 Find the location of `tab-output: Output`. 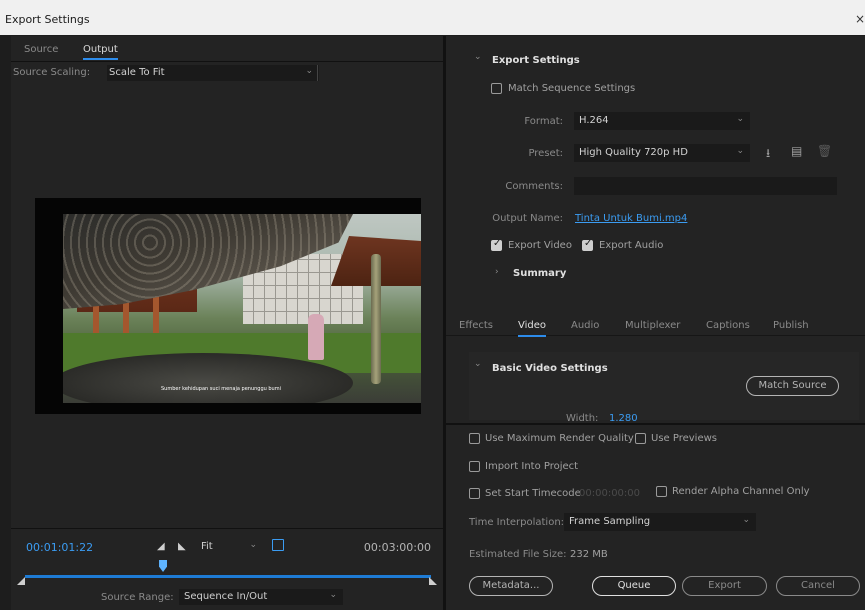

tab-output: Output is located at coordinates (100, 52).